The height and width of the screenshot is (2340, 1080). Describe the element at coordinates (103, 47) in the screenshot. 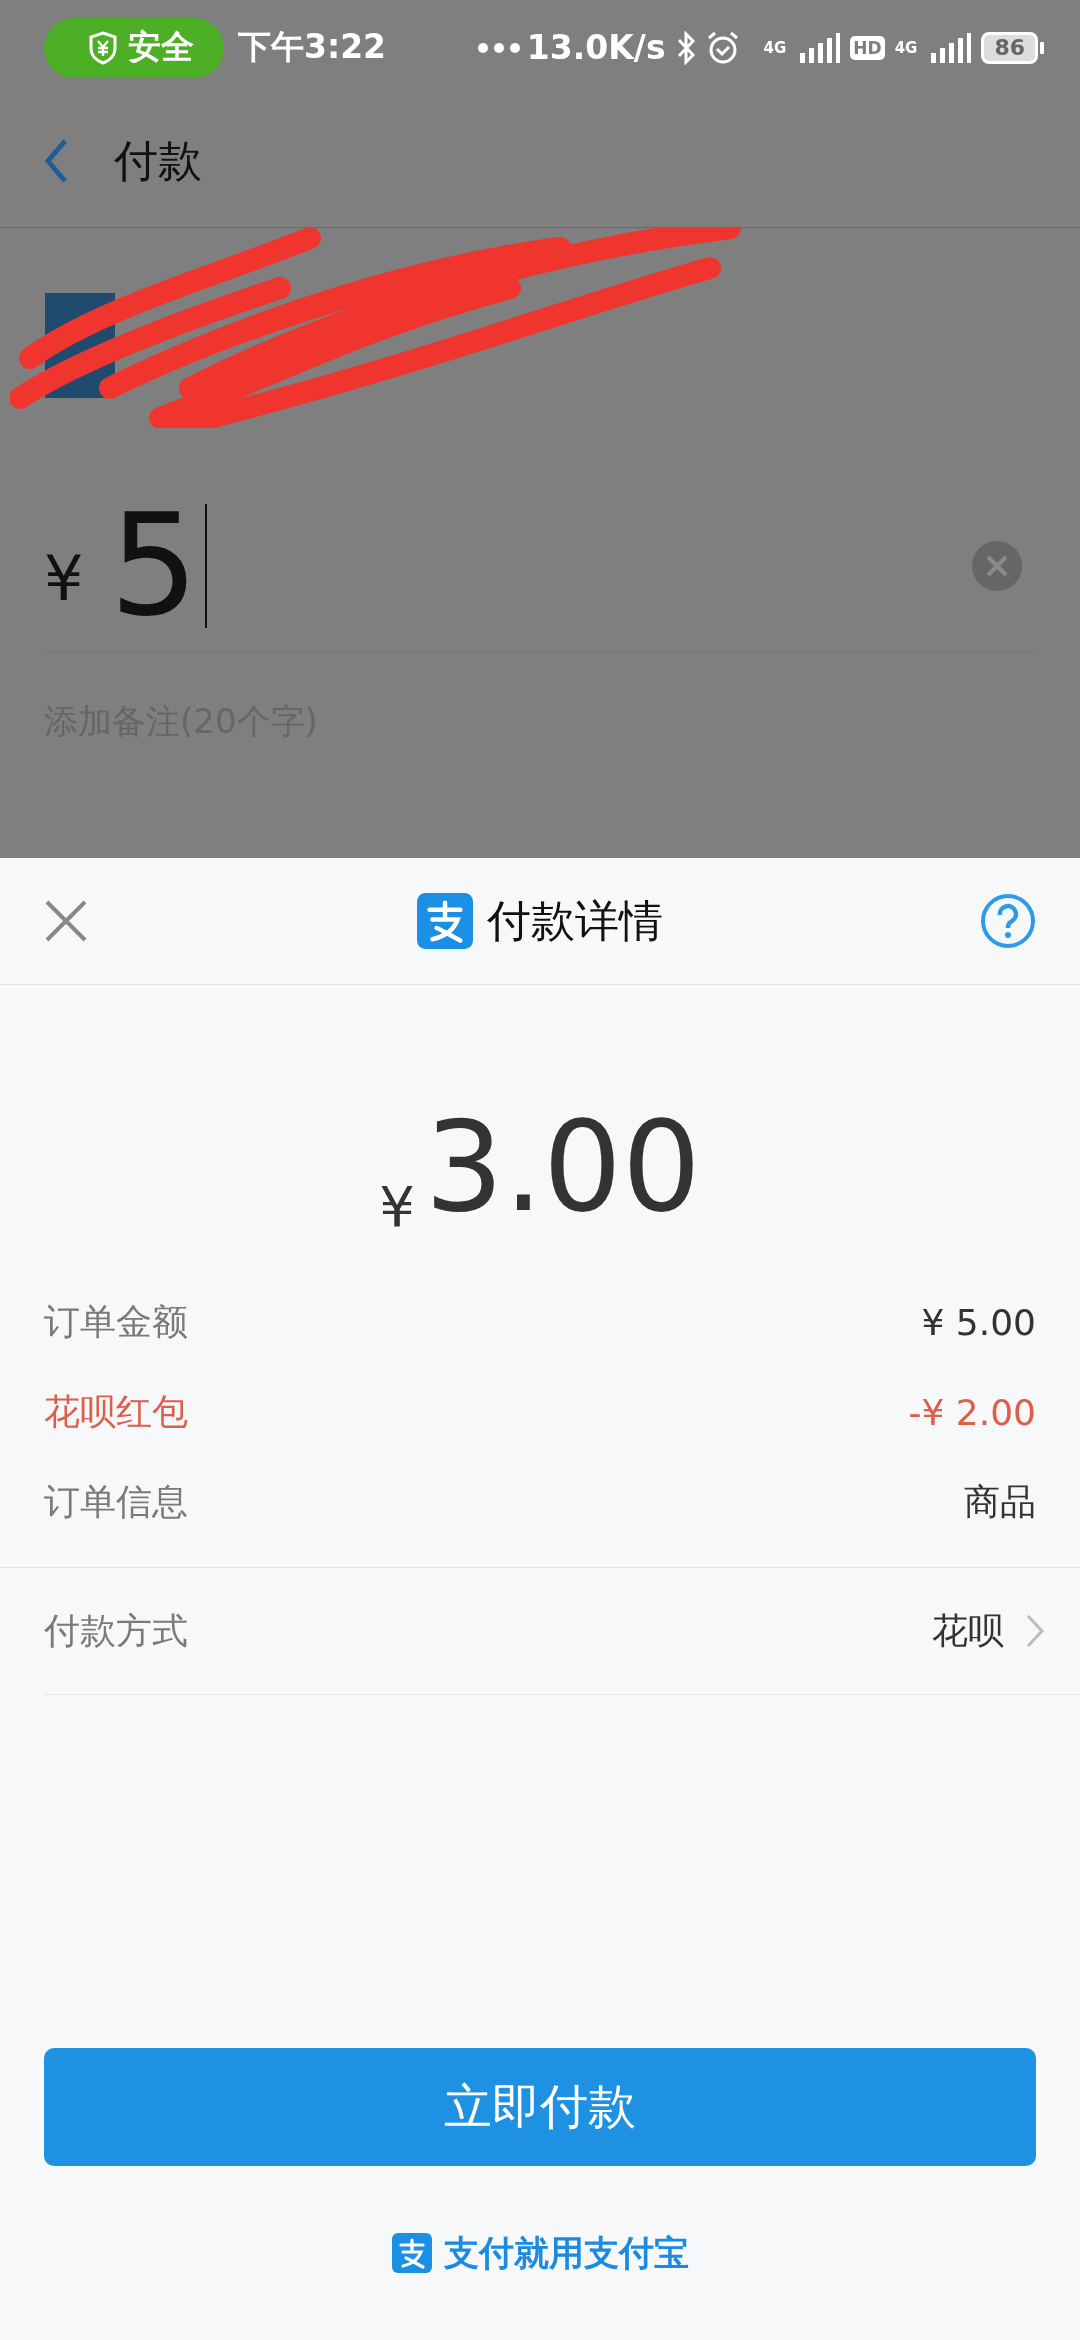

I see `shield-yen-icon` at that location.